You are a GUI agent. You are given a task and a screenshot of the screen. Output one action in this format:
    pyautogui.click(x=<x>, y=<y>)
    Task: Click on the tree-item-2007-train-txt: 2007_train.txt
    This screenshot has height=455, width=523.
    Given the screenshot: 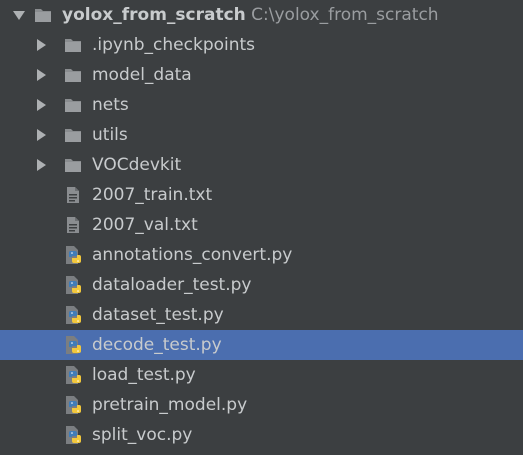 What is the action you would take?
    pyautogui.click(x=261, y=195)
    